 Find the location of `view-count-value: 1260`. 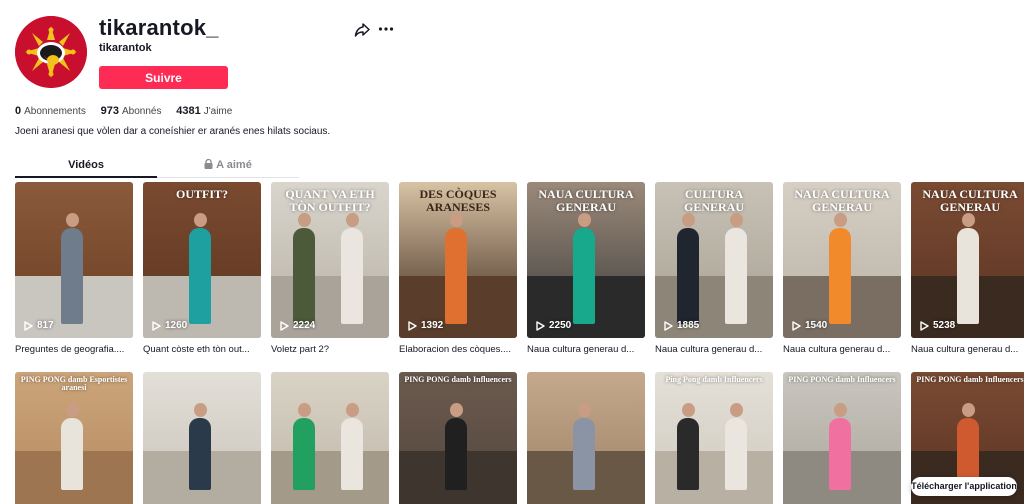

view-count-value: 1260 is located at coordinates (176, 325).